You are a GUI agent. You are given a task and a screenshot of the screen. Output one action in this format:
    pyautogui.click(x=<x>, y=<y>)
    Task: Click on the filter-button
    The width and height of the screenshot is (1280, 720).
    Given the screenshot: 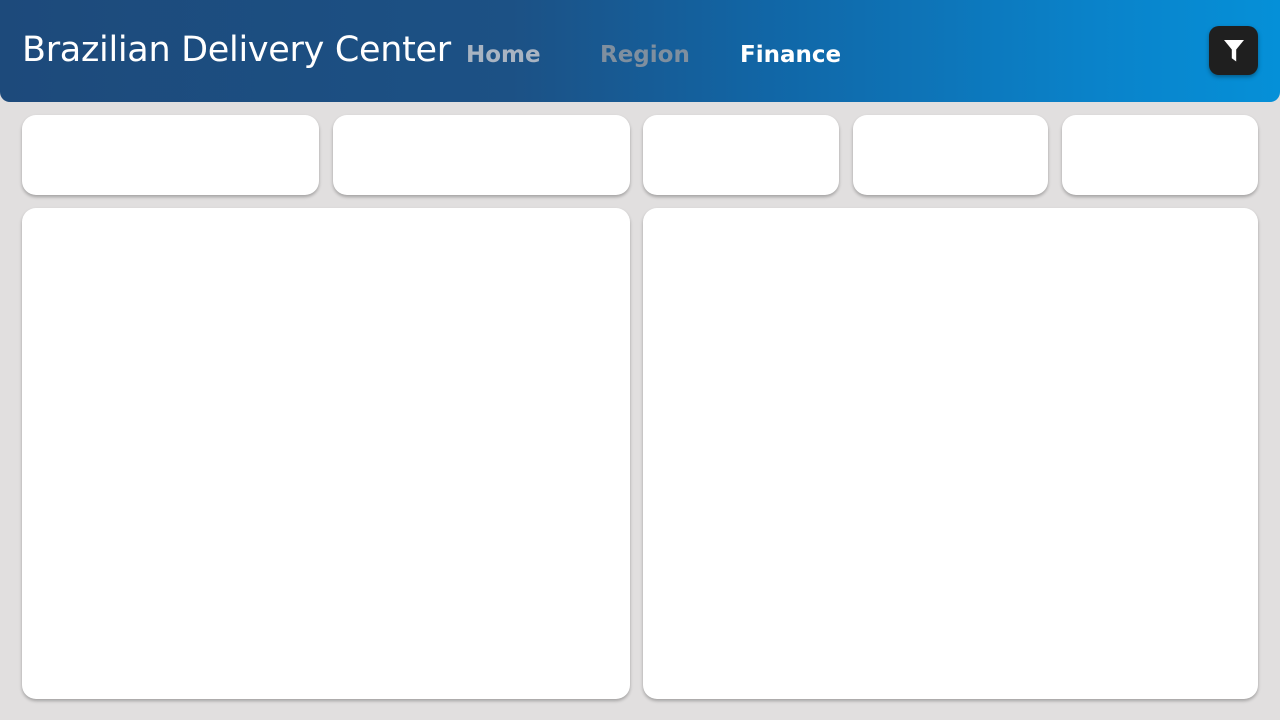 What is the action you would take?
    pyautogui.click(x=1233, y=50)
    